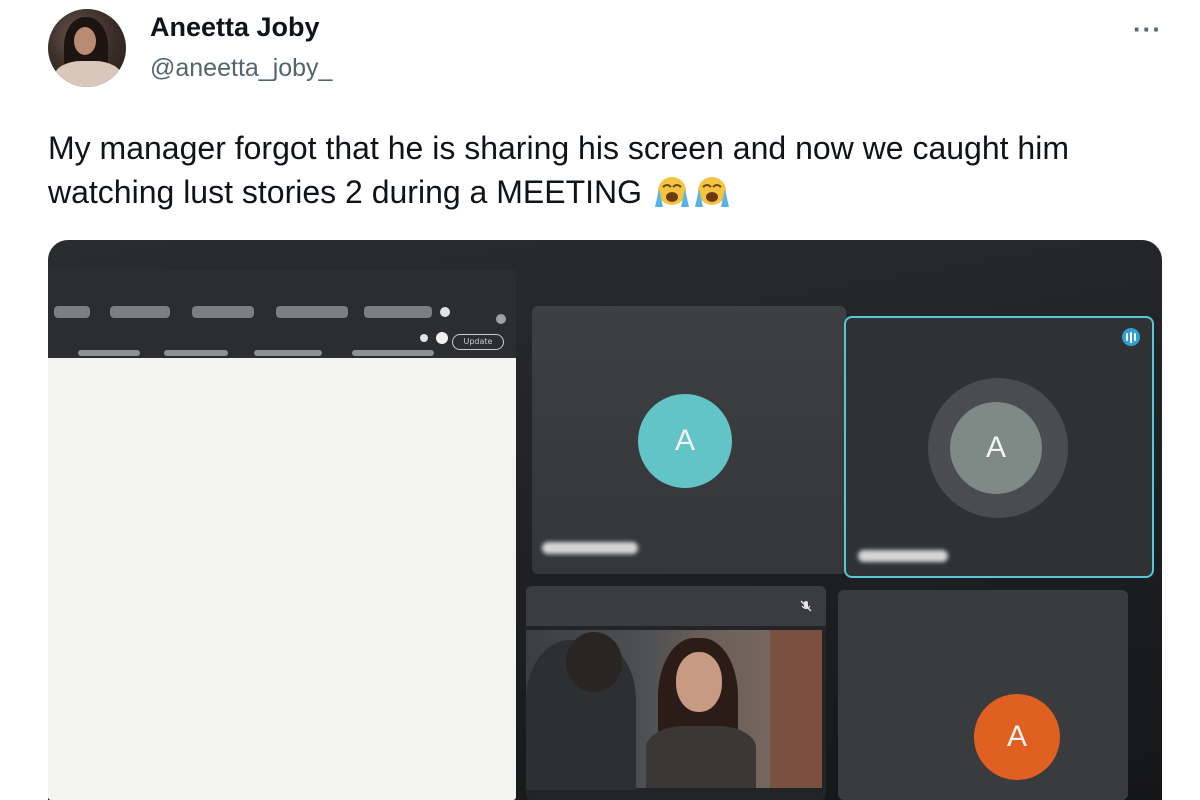 The width and height of the screenshot is (1200, 800). I want to click on author-handle: @aneetta_joby_, so click(241, 68).